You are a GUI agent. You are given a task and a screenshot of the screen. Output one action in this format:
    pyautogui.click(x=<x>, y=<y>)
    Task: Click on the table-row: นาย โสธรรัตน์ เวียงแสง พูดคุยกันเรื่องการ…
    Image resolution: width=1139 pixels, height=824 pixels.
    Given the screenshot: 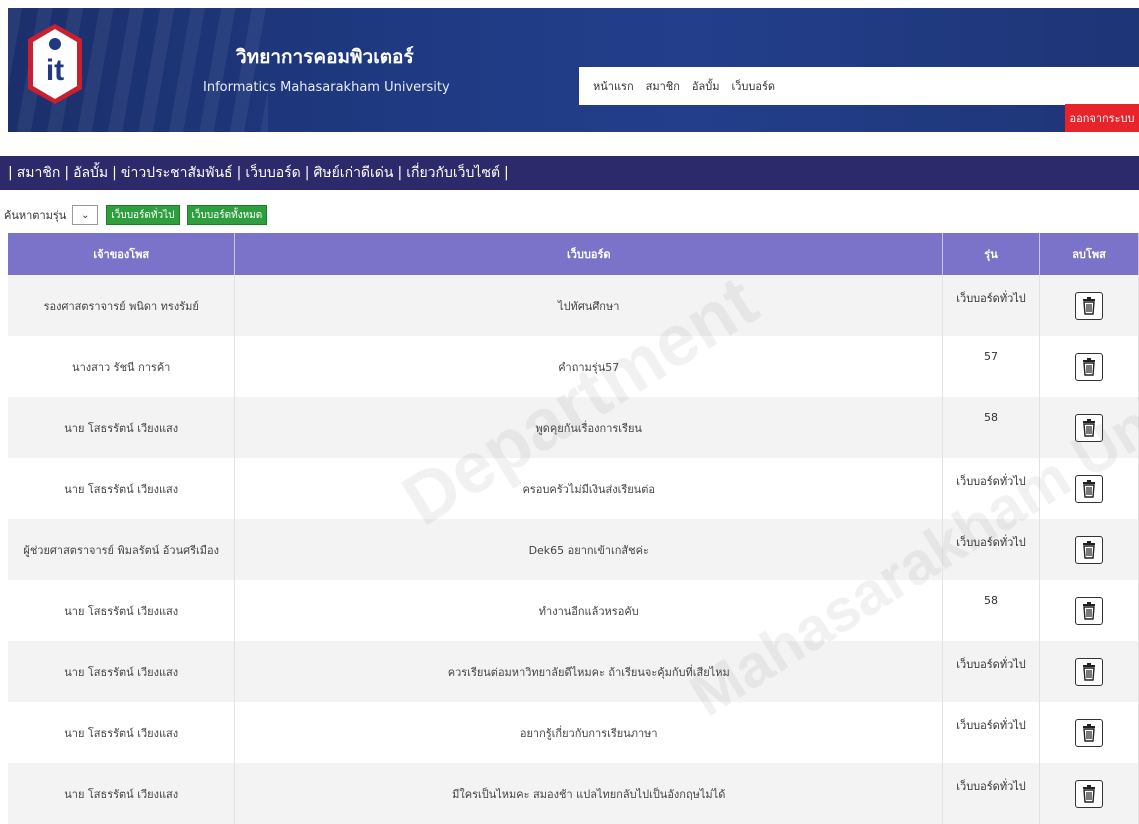 What is the action you would take?
    pyautogui.click(x=573, y=427)
    